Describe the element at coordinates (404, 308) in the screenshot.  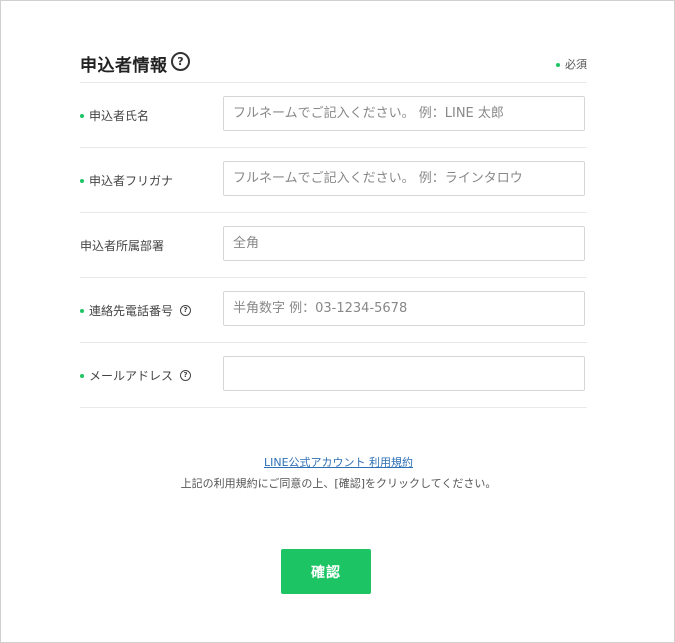
I see `phone-number-input` at that location.